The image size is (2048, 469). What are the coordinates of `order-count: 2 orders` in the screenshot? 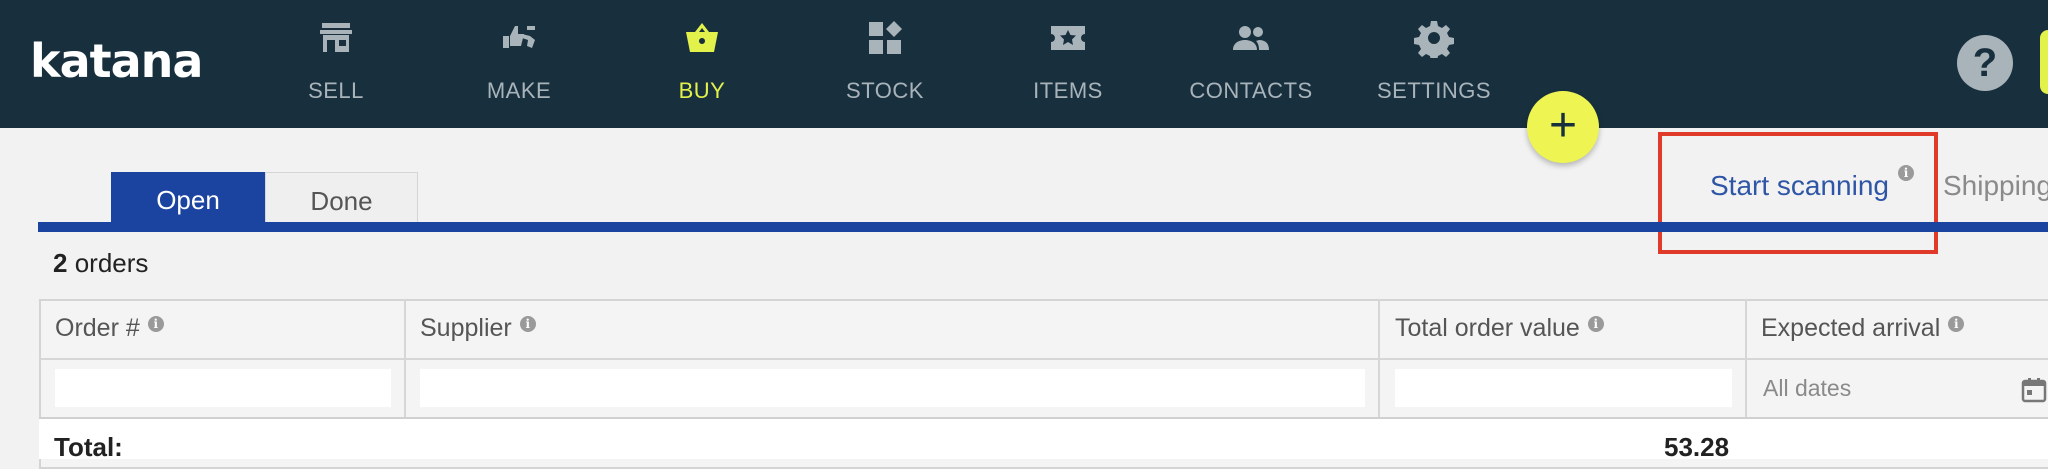 It's located at (100, 263).